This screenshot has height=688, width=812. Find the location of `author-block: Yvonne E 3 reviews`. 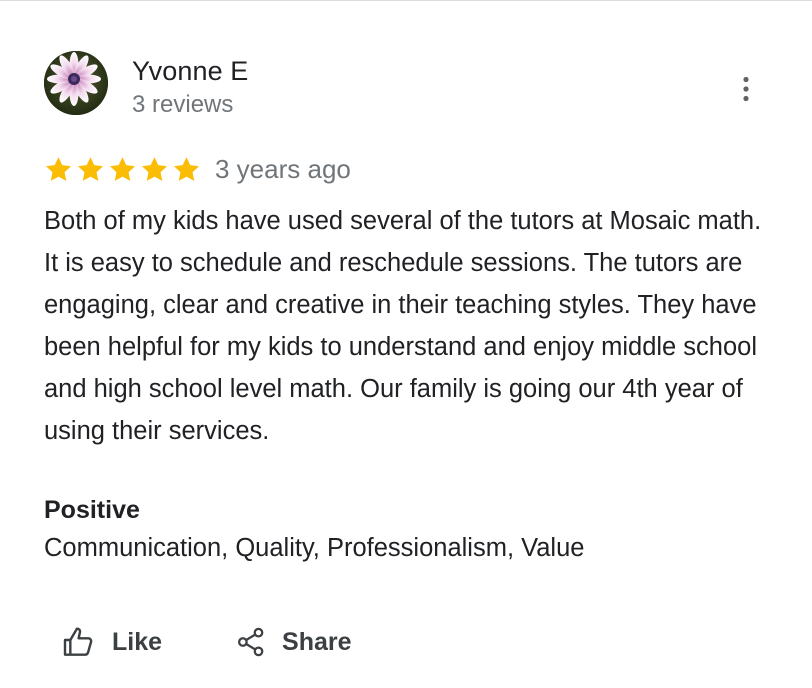

author-block: Yvonne E 3 reviews is located at coordinates (190, 88).